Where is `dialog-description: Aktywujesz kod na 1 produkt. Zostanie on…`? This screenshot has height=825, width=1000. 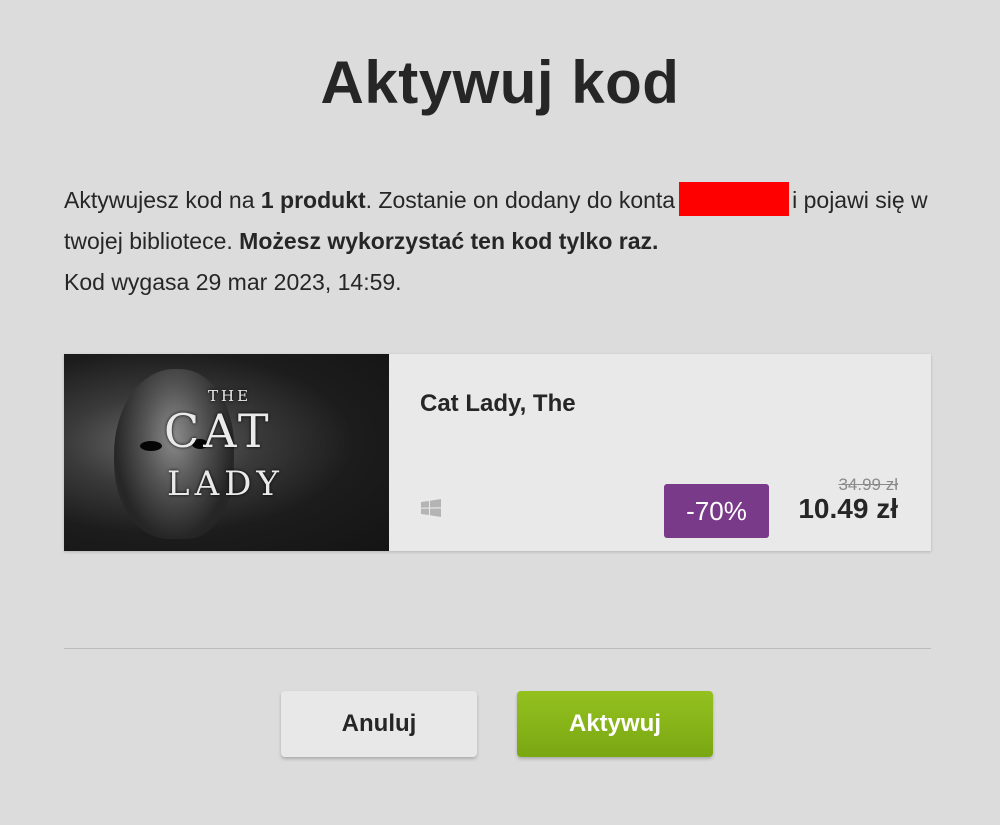 dialog-description: Aktywujesz kod na 1 produkt. Zostanie on… is located at coordinates (499, 241).